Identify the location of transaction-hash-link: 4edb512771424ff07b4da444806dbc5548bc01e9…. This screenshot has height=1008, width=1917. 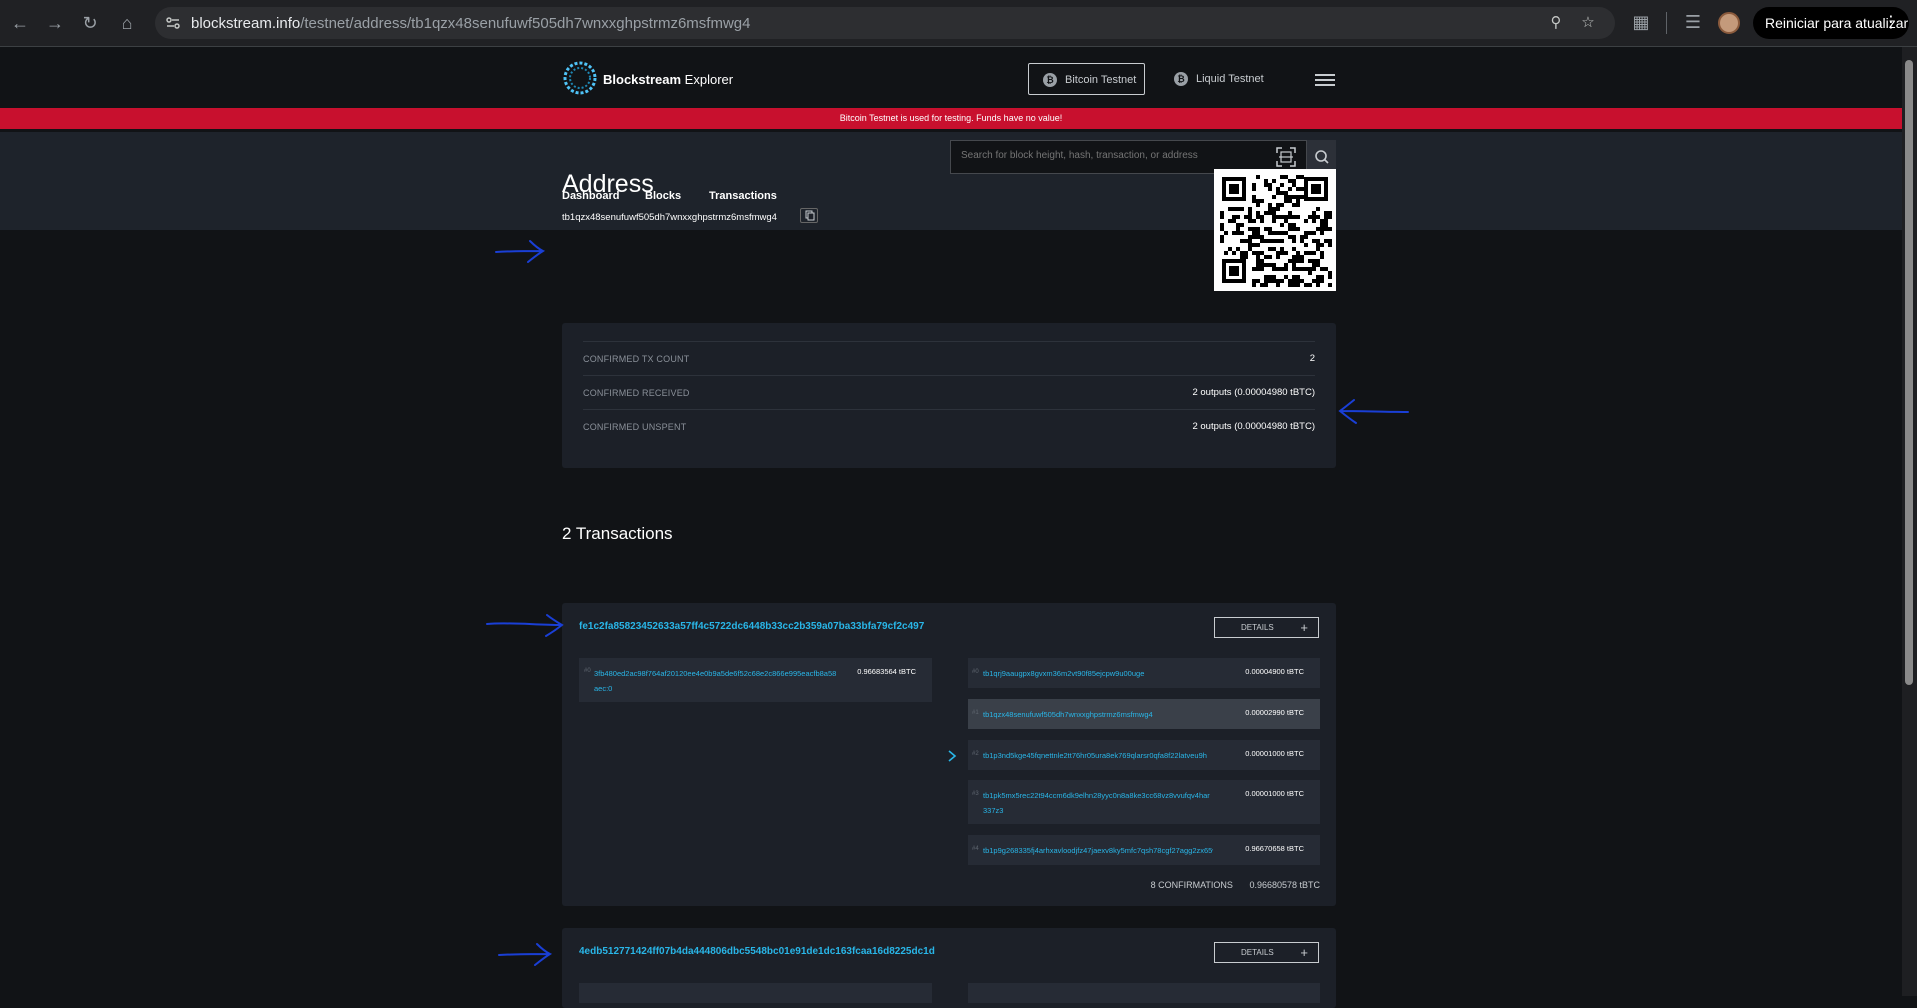
(757, 951).